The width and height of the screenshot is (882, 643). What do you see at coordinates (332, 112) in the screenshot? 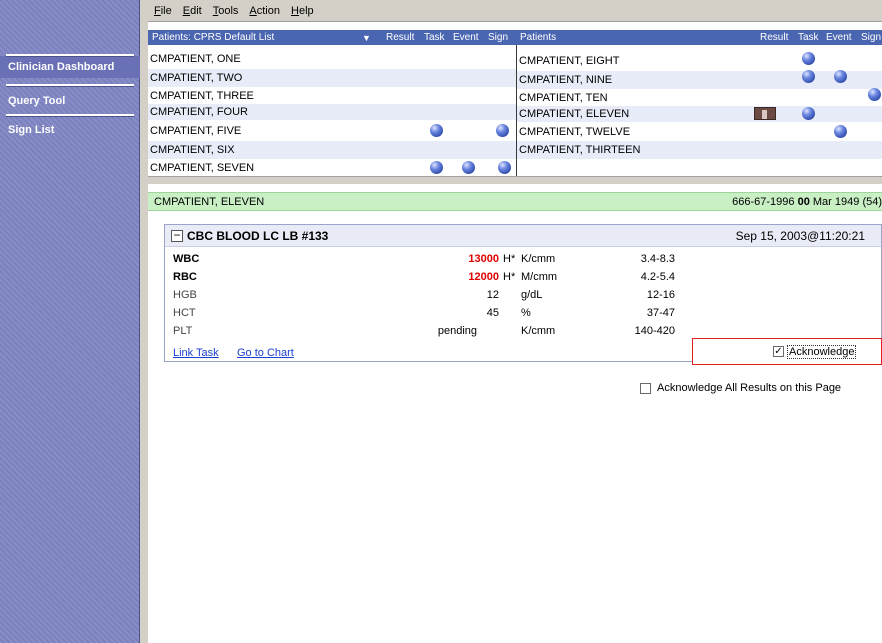
I see `patient-row: CMPATIENT, FOUR` at bounding box center [332, 112].